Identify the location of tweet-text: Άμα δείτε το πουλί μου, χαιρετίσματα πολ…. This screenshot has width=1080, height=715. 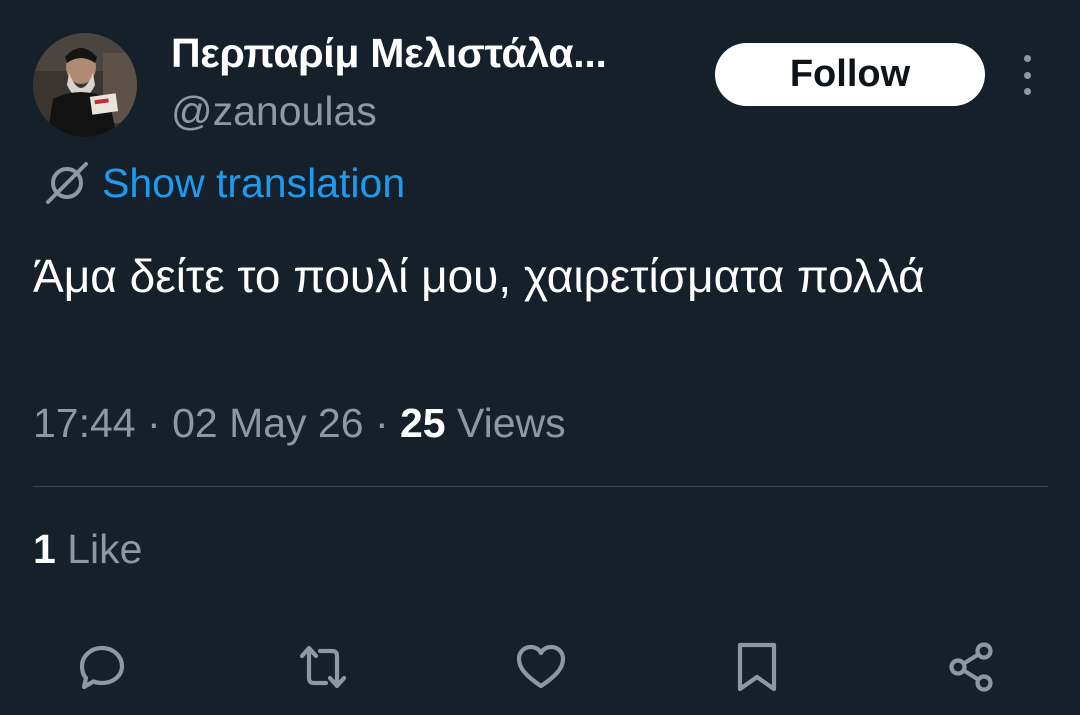
(479, 276).